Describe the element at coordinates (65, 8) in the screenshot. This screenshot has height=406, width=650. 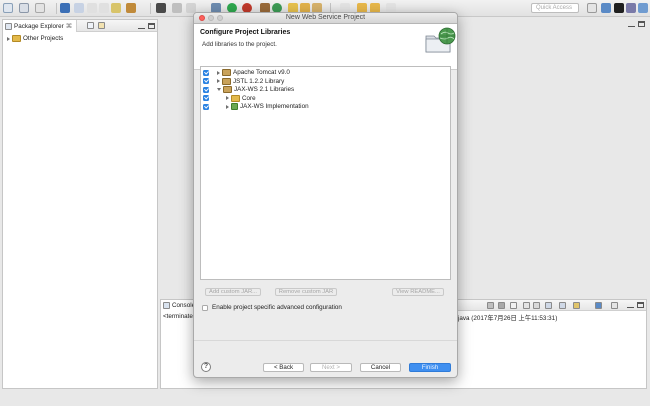
I see `terminal-icon` at that location.